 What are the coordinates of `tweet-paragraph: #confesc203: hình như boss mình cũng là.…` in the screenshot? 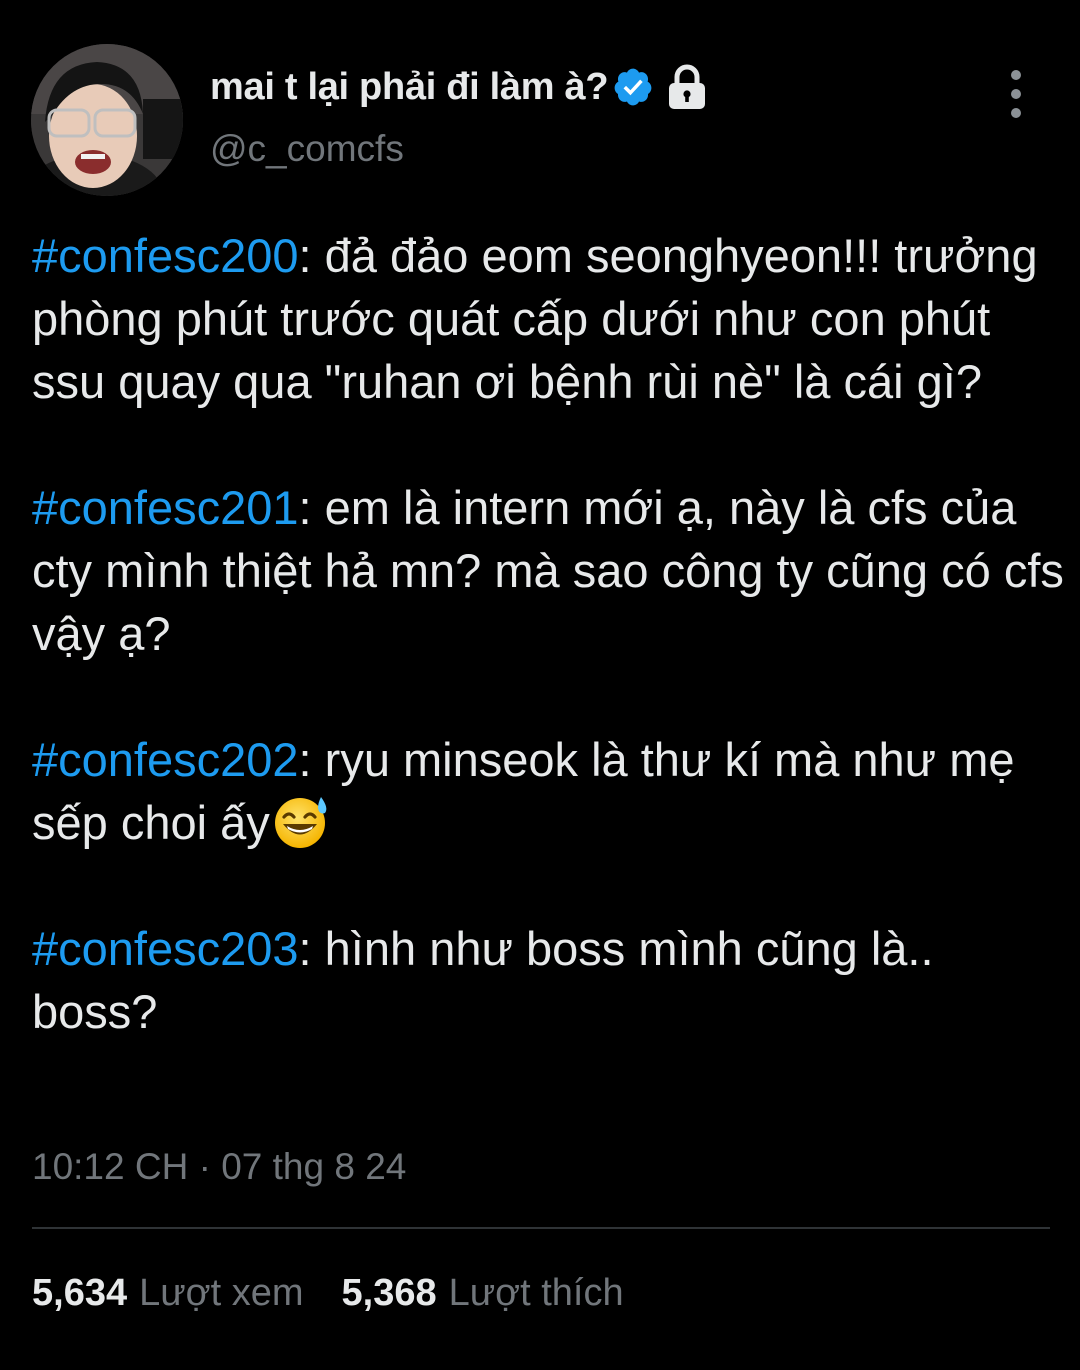 It's located at (552, 980).